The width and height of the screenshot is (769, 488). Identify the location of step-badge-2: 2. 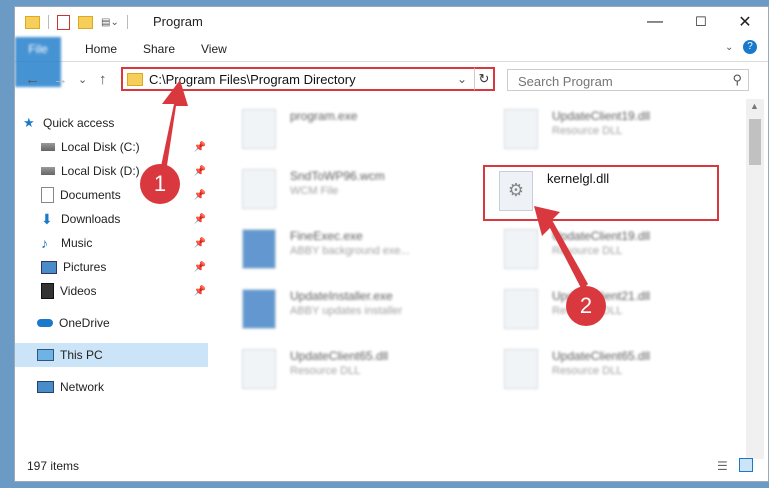
(586, 306).